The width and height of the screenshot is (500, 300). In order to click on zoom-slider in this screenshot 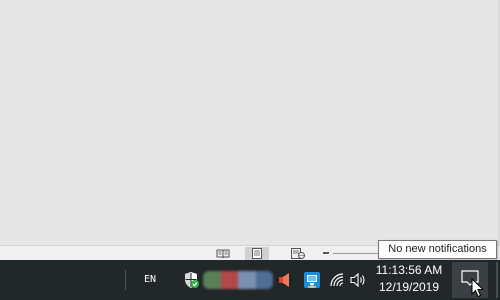, I will do `click(355, 253)`.